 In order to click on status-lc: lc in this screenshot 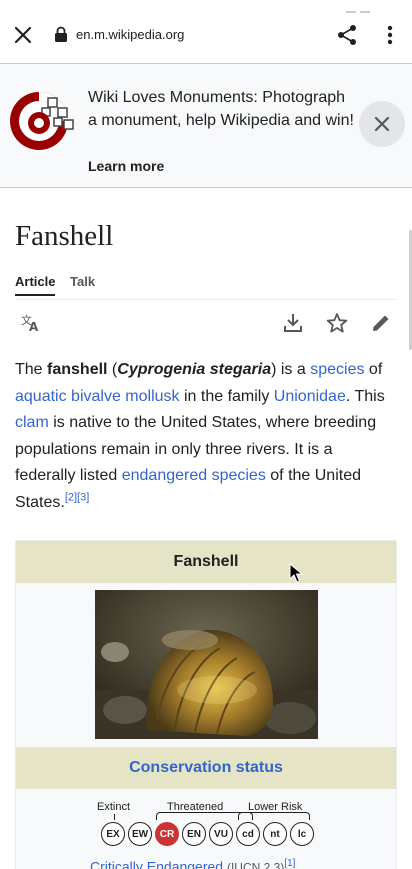, I will do `click(302, 834)`.